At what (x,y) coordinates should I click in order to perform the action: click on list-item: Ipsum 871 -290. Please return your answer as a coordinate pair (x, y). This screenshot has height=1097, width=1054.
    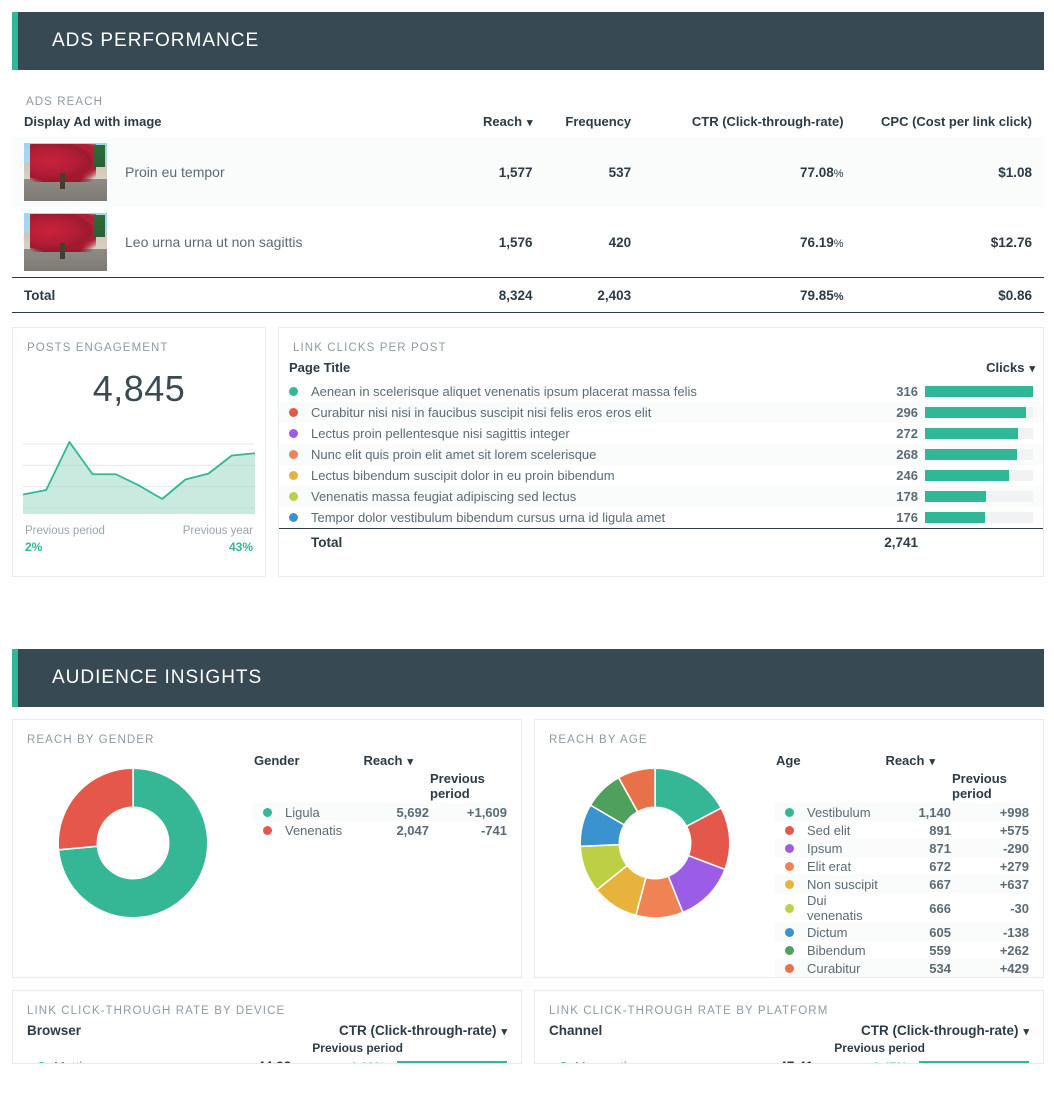
    Looking at the image, I should click on (902, 848).